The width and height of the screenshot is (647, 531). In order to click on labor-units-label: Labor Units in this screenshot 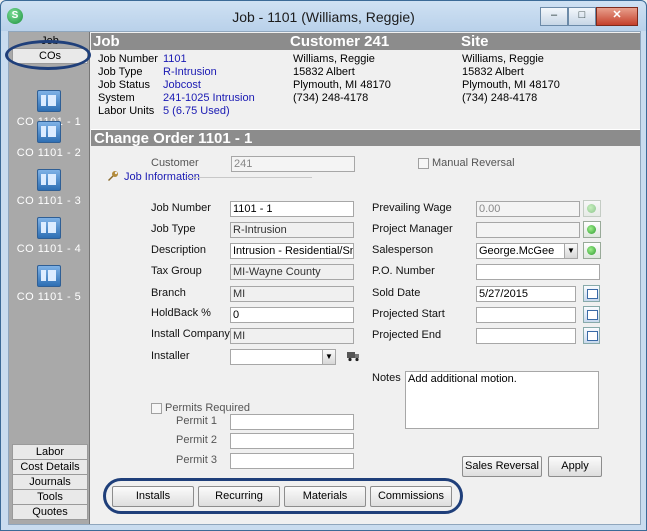, I will do `click(126, 111)`.